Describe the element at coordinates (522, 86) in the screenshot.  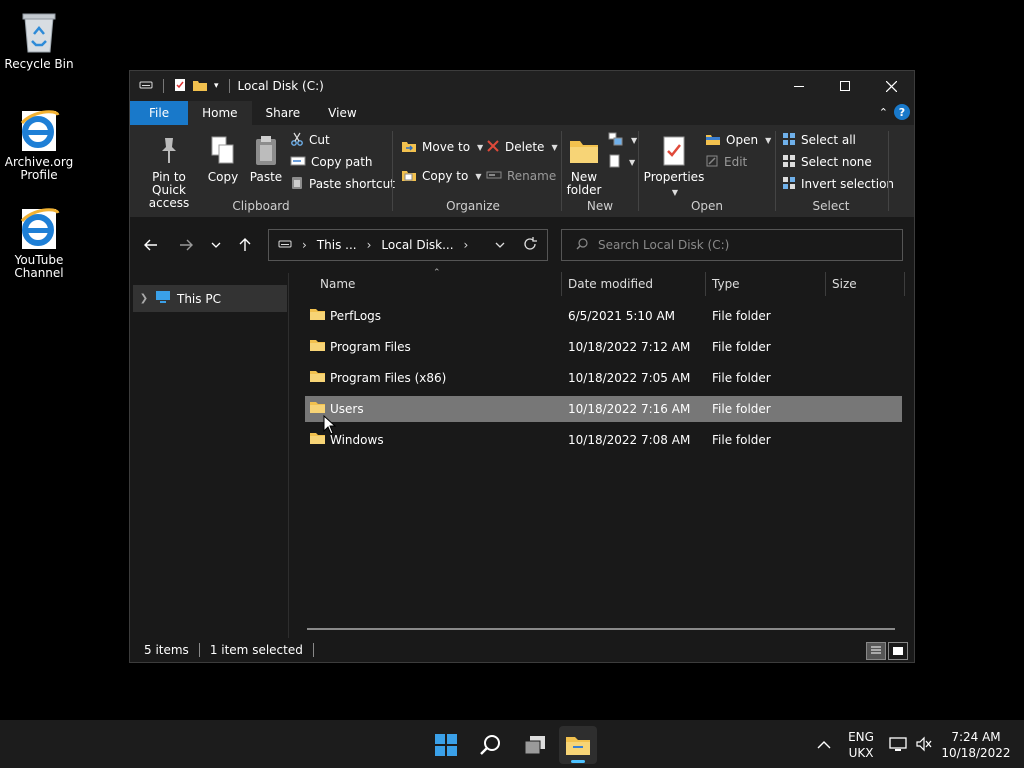
I see `title-bar: ▾ Local Disk (C:)` at that location.